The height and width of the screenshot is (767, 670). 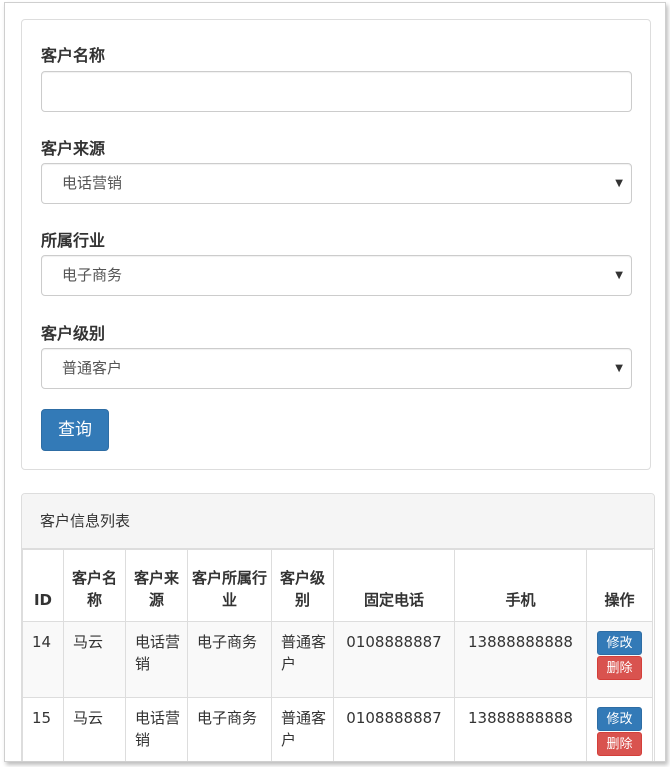 I want to click on col-header-mobile: 手机, so click(x=520, y=585).